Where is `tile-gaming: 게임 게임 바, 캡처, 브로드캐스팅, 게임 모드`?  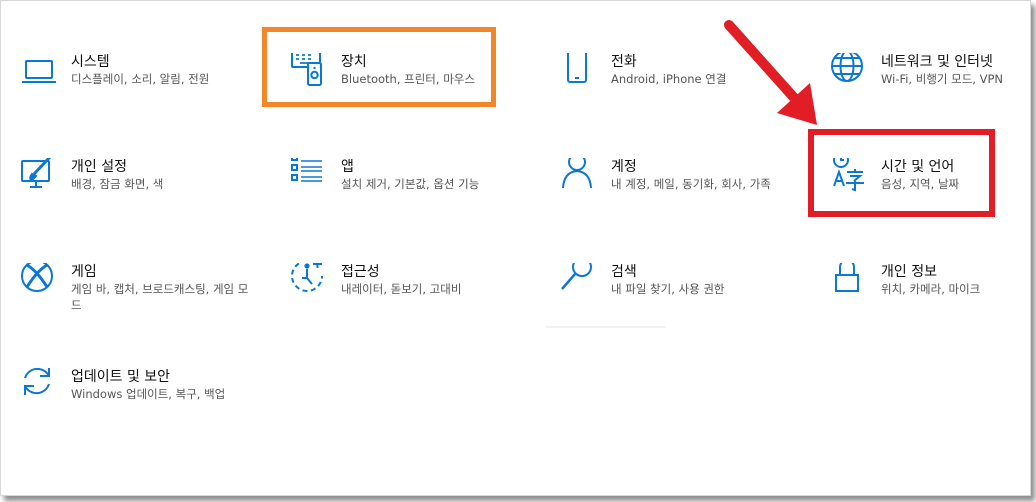 tile-gaming: 게임 게임 바, 캡처, 브로드캐스팅, 게임 모드 is located at coordinates (136, 296).